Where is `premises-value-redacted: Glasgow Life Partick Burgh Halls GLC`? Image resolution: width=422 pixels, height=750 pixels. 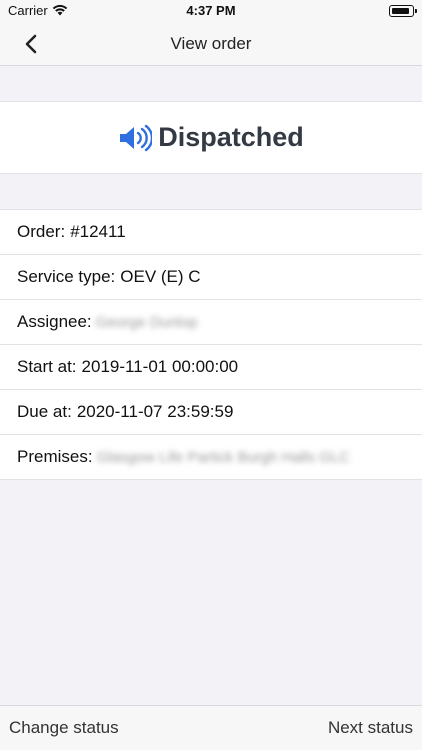
premises-value-redacted: Glasgow Life Partick Burgh Halls GLC is located at coordinates (223, 457).